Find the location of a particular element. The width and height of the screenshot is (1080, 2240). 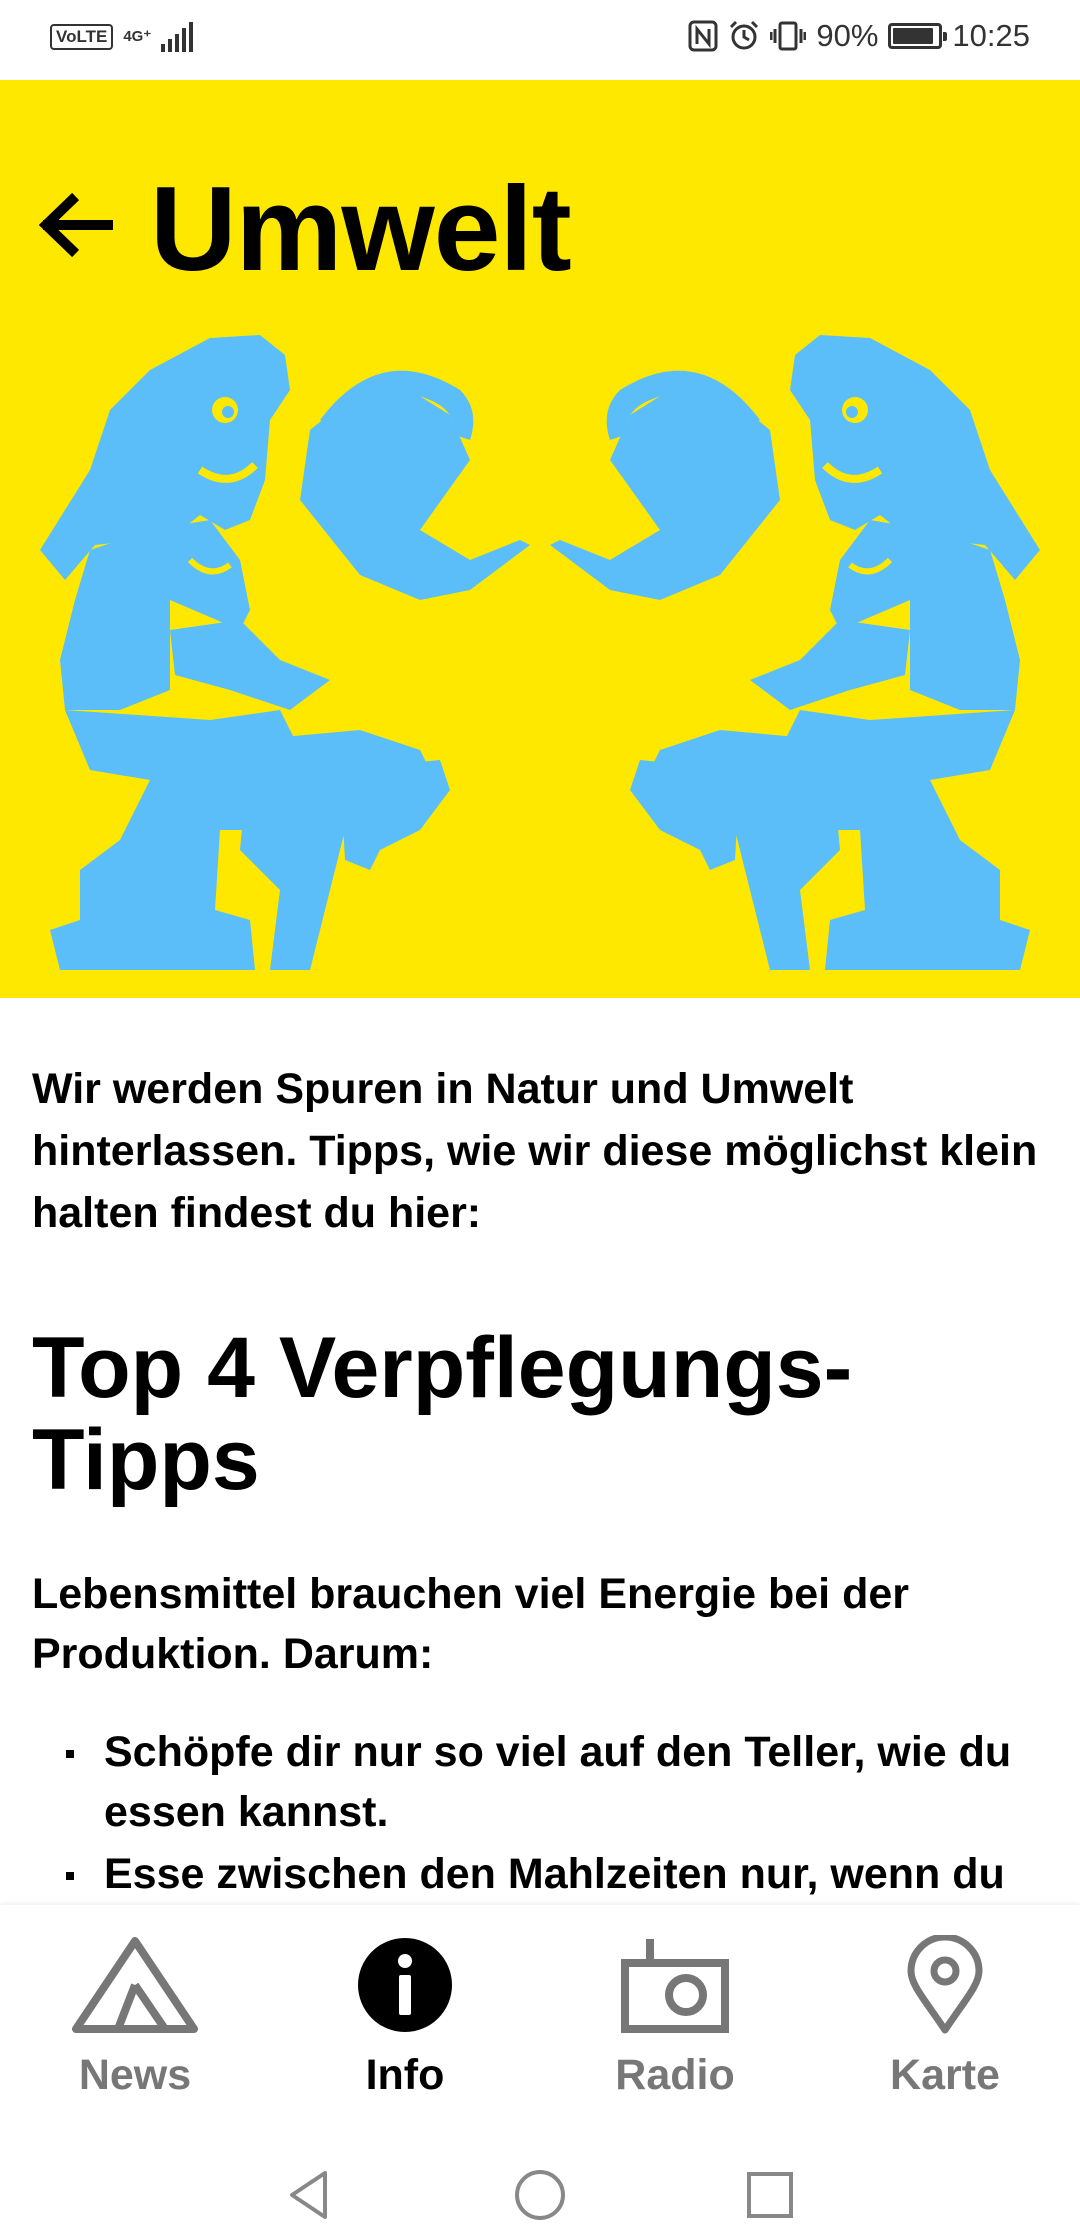

nav-item-news: News is located at coordinates (135, 2012).